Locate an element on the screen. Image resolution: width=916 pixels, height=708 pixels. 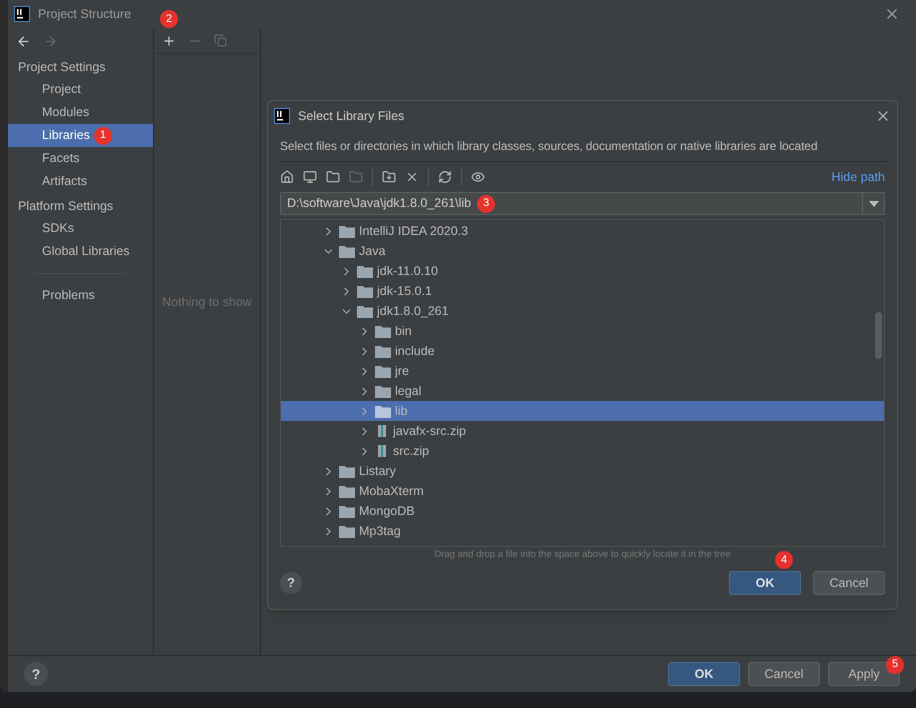
window-title: Project Structure is located at coordinates (85, 14).